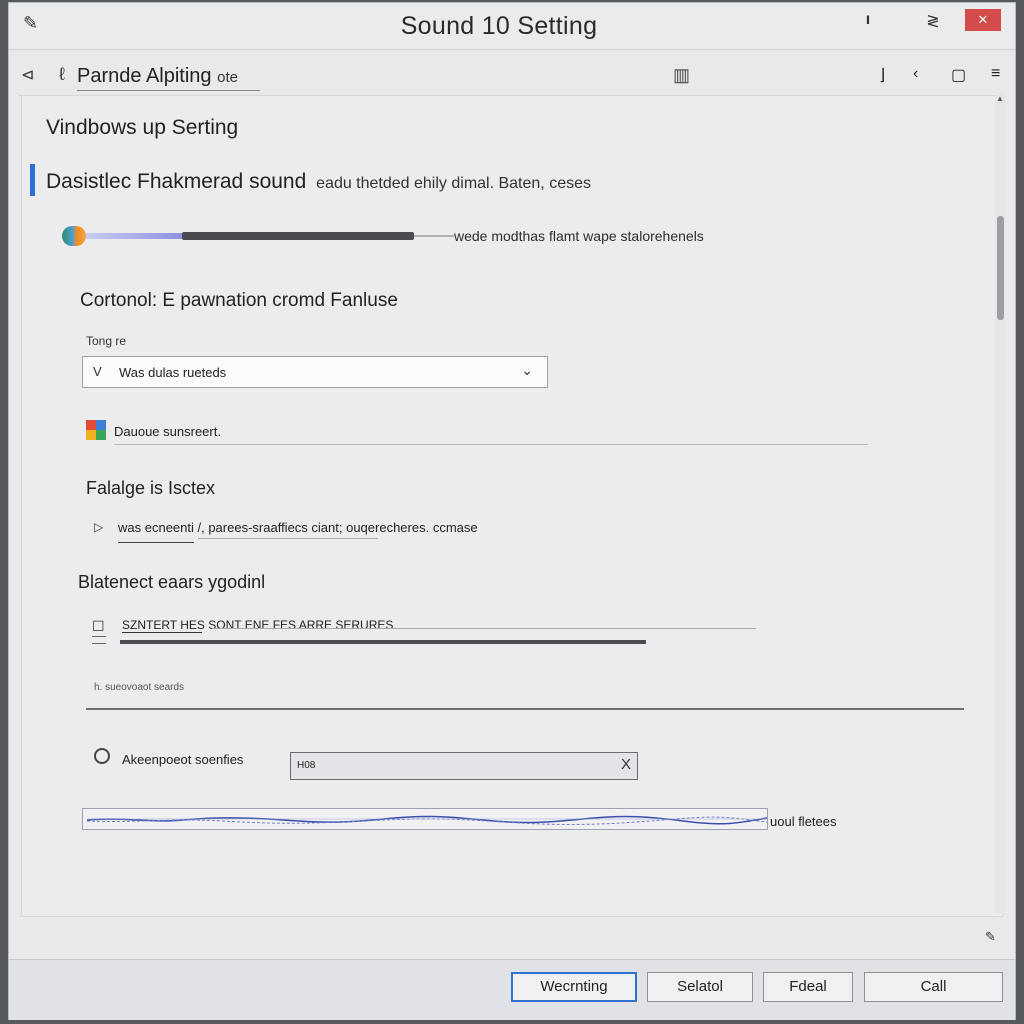 The height and width of the screenshot is (1024, 1024). I want to click on color-label: Dauoue sunsreert., so click(167, 431).